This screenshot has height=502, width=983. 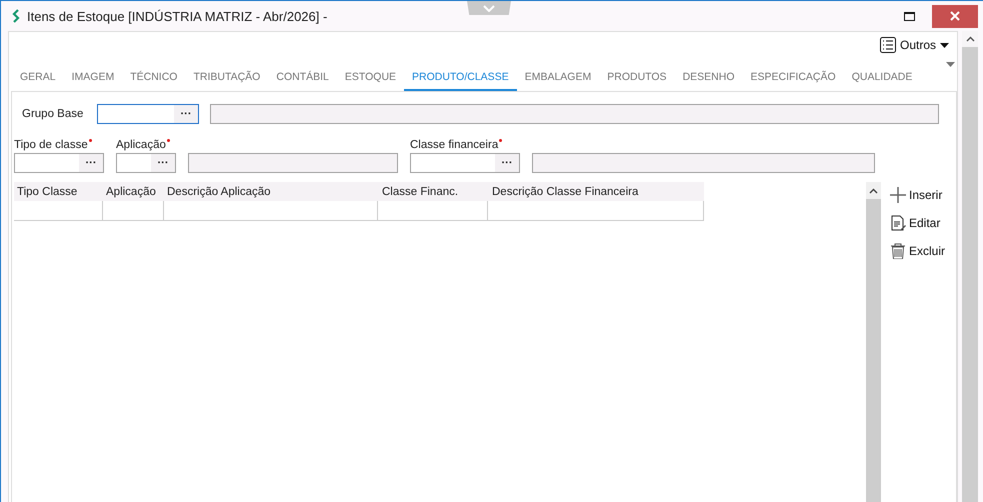 What do you see at coordinates (226, 79) in the screenshot?
I see `tab: TRIBUTAÇÃO` at bounding box center [226, 79].